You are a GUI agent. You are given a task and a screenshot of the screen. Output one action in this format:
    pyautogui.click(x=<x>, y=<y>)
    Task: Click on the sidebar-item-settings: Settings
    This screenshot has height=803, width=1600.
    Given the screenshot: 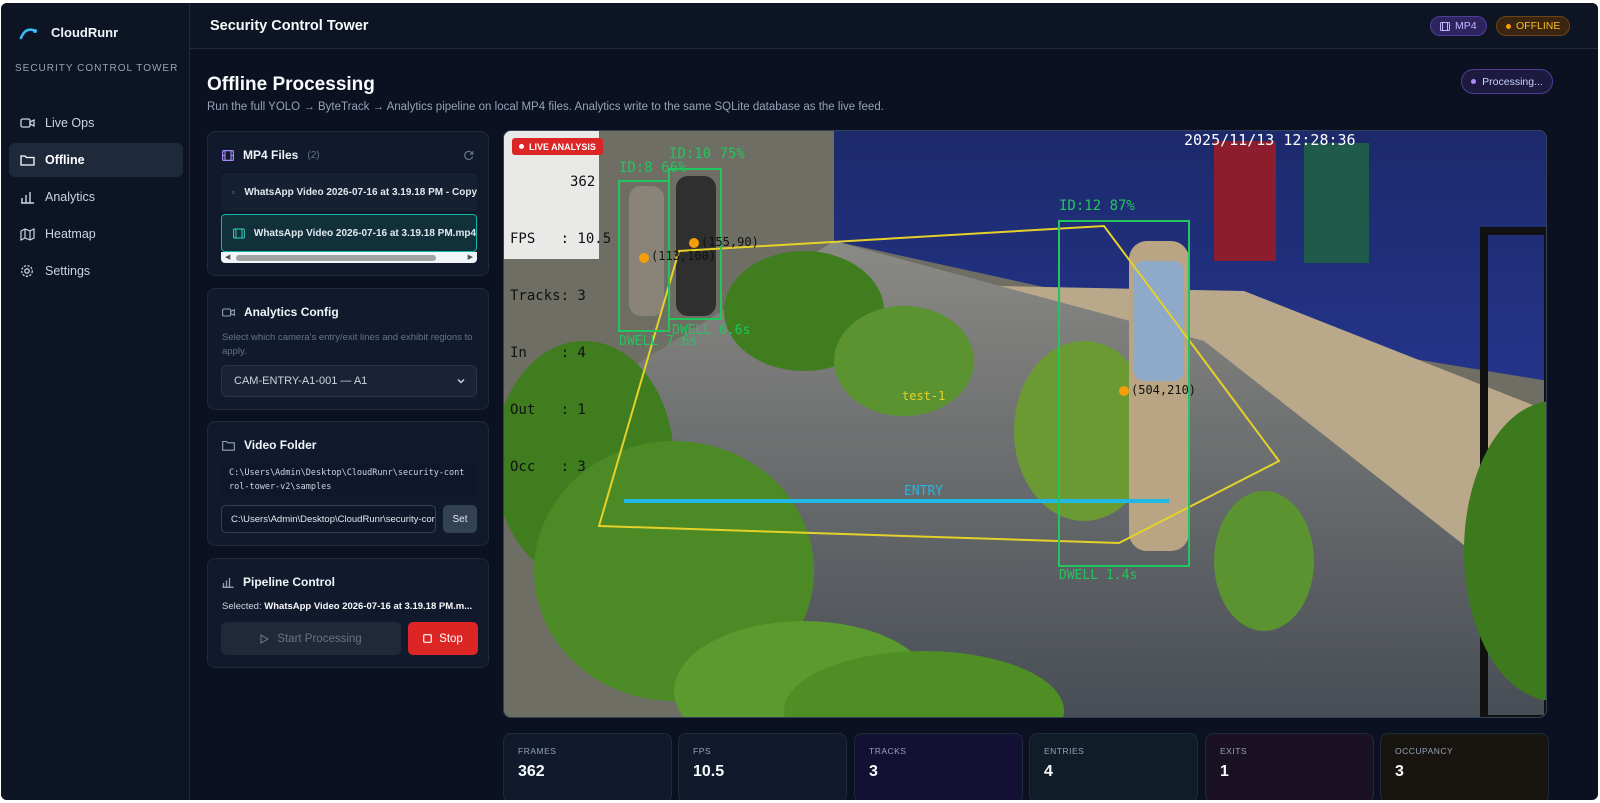 What is the action you would take?
    pyautogui.click(x=96, y=271)
    